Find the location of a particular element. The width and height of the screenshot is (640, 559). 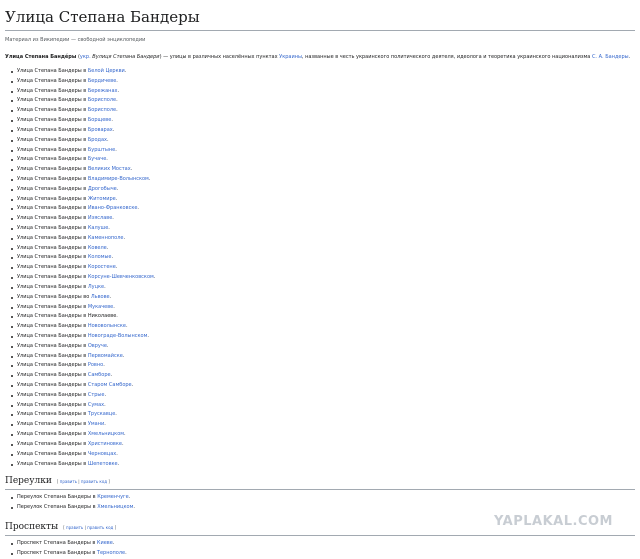

ukraine-link: Украины is located at coordinates (290, 57).